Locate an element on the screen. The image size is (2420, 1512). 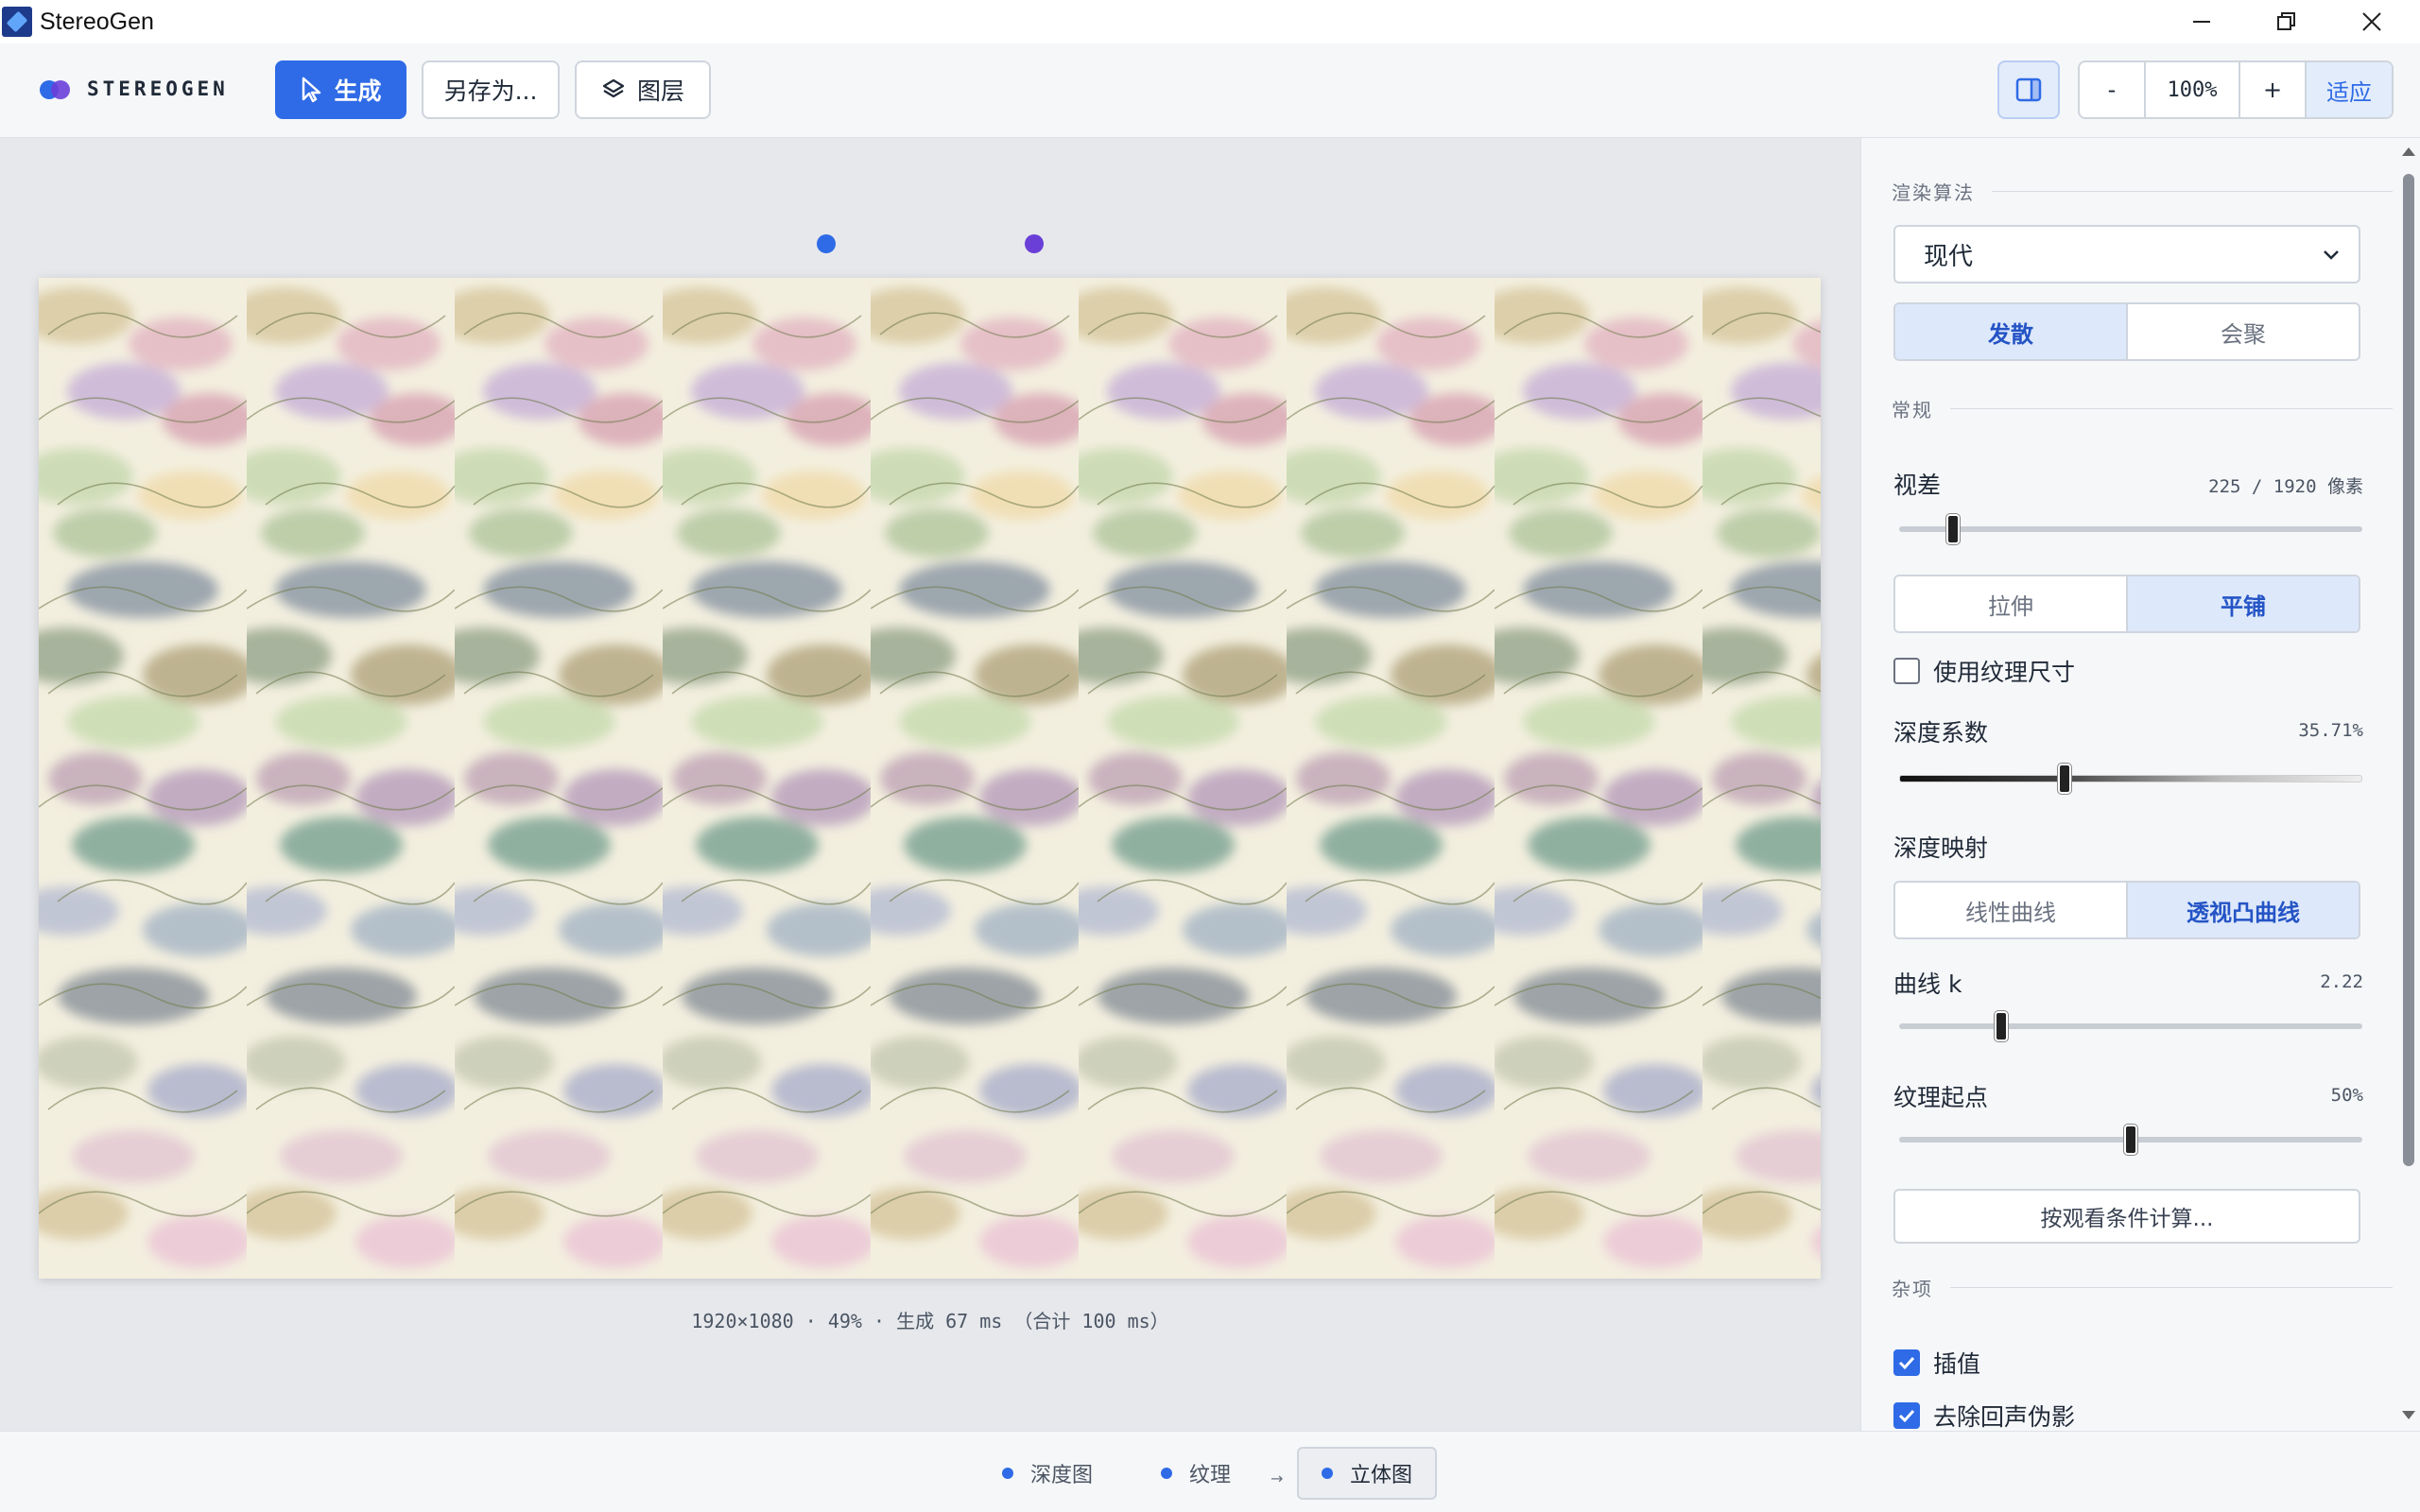
generate-button: 生成 is located at coordinates (341, 89).